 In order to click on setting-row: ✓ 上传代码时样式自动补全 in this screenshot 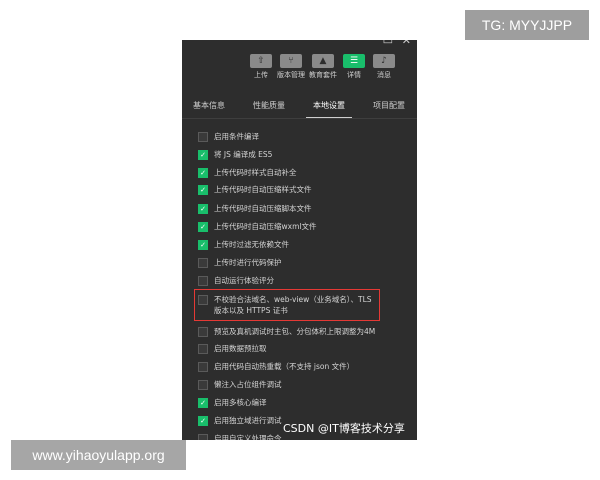, I will do `click(247, 174)`.